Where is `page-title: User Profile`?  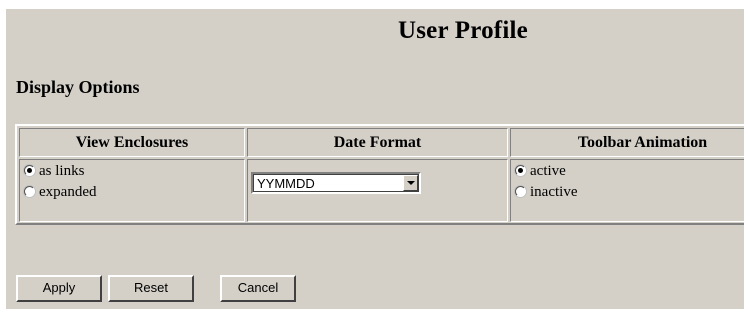
page-title: User Profile is located at coordinates (463, 30).